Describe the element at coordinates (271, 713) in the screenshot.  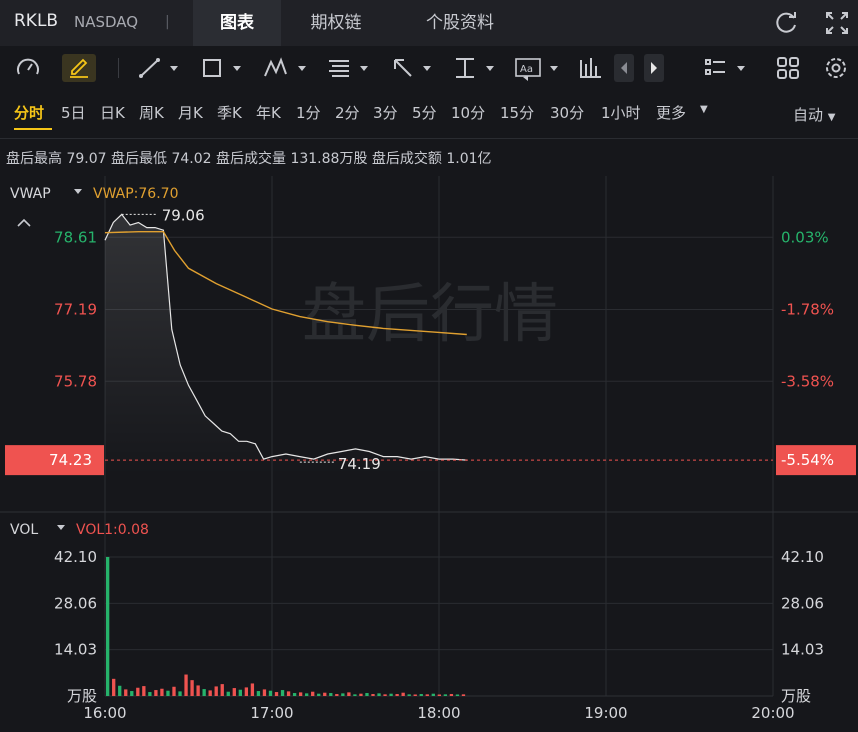
I see `time-label-1: 17:00` at that location.